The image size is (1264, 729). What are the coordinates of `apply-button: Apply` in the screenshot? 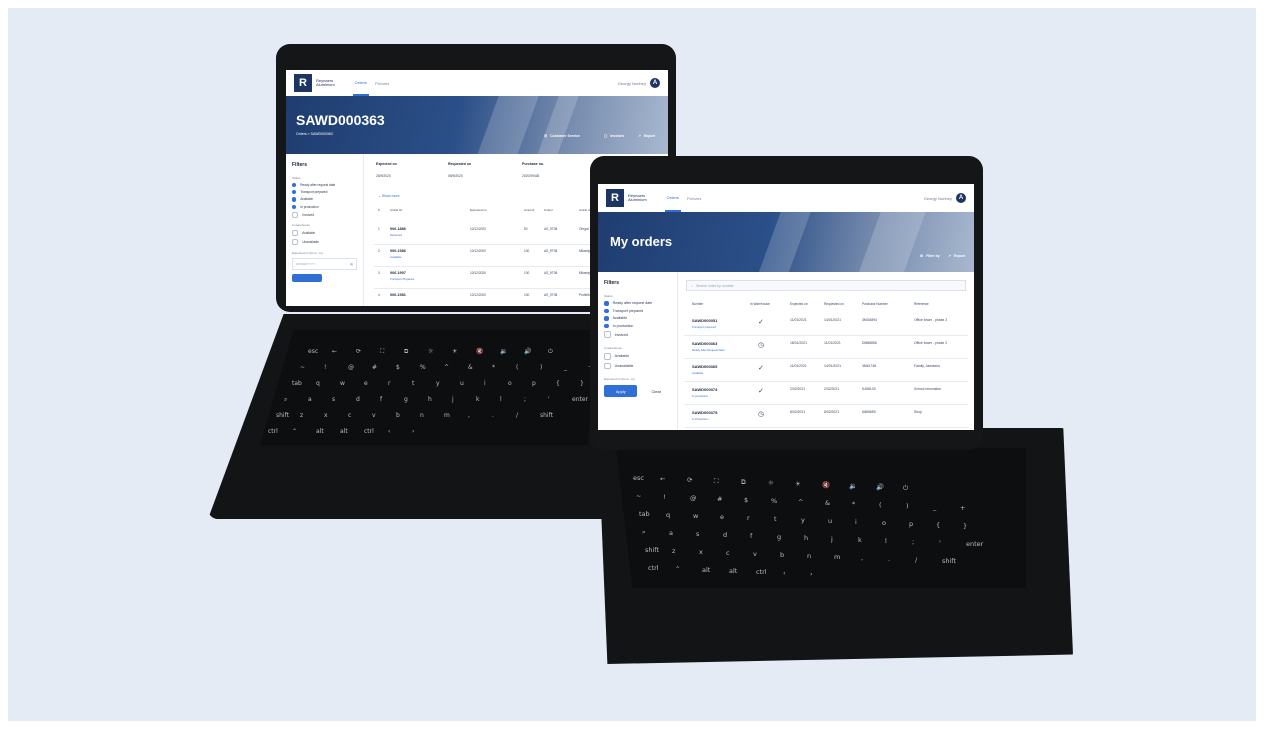 It's located at (621, 391).